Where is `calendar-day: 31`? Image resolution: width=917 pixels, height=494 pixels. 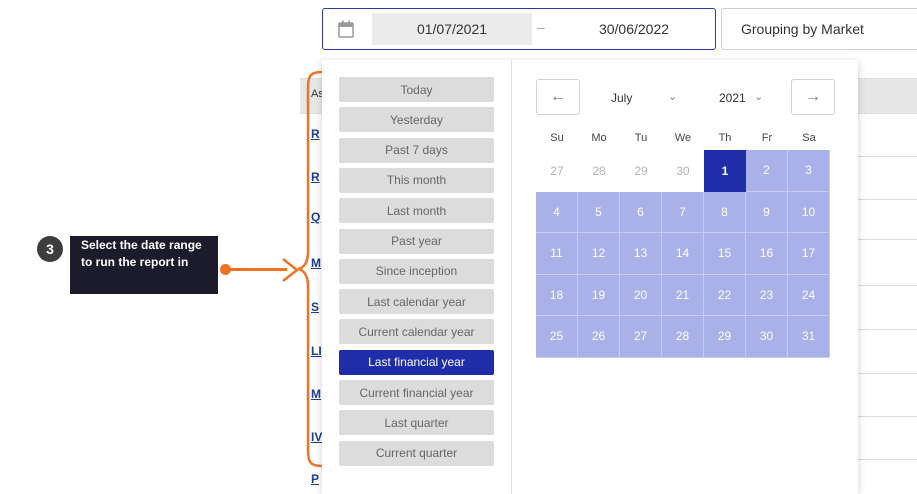 calendar-day: 31 is located at coordinates (809, 337).